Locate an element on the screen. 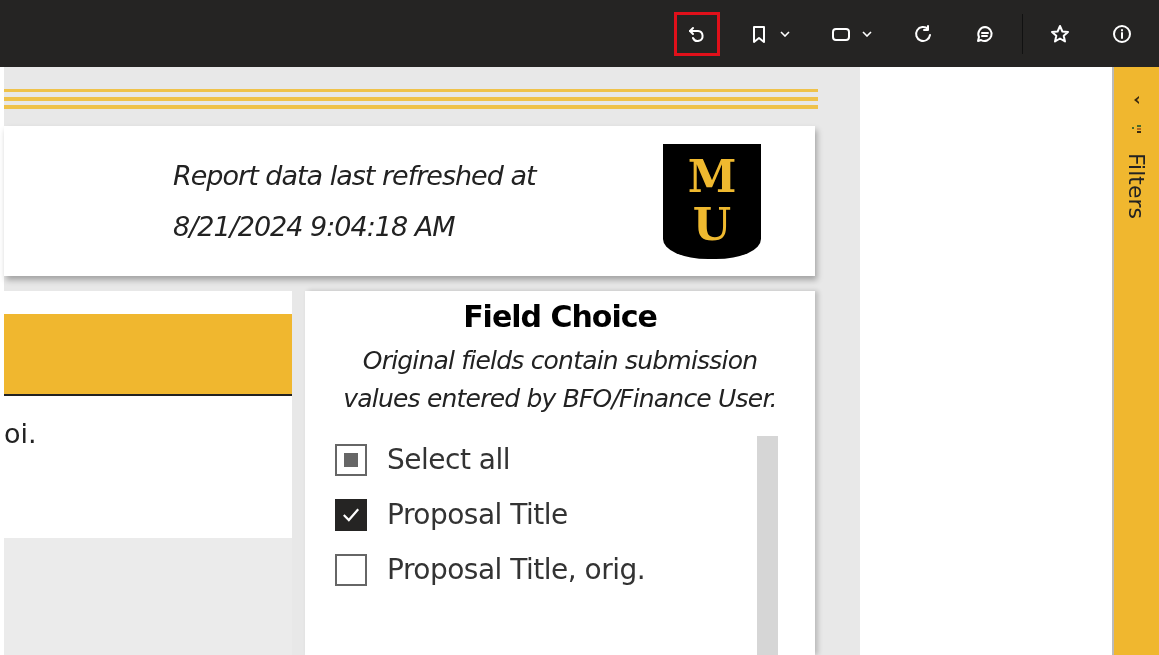 This screenshot has height=655, width=1159. scrollbar is located at coordinates (767, 545).